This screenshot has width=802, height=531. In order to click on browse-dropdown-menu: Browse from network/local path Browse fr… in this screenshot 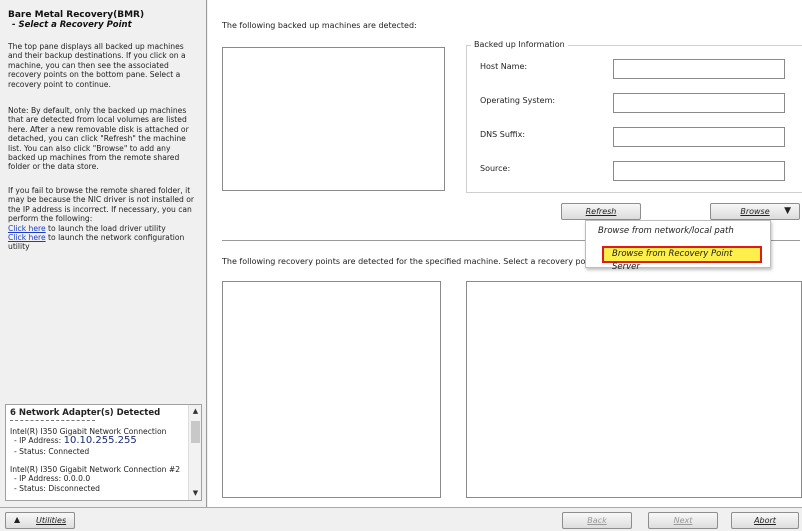, I will do `click(678, 246)`.